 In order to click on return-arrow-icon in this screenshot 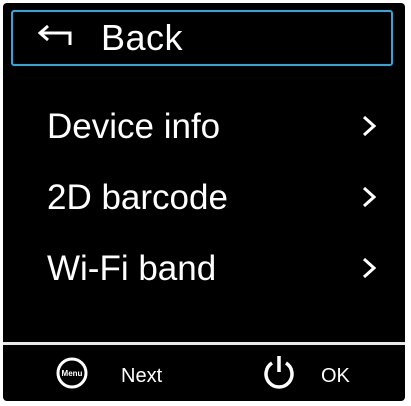, I will do `click(54, 38)`.